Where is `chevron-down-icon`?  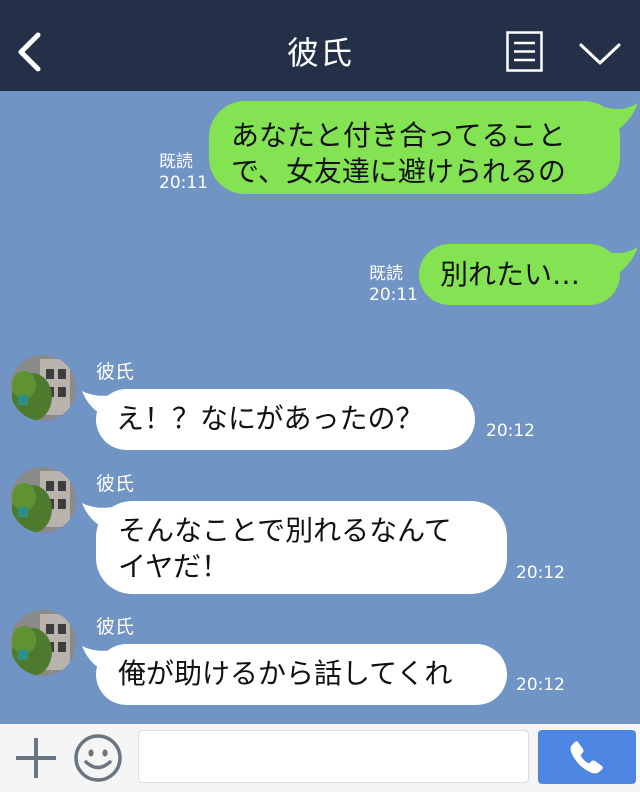 chevron-down-icon is located at coordinates (600, 54).